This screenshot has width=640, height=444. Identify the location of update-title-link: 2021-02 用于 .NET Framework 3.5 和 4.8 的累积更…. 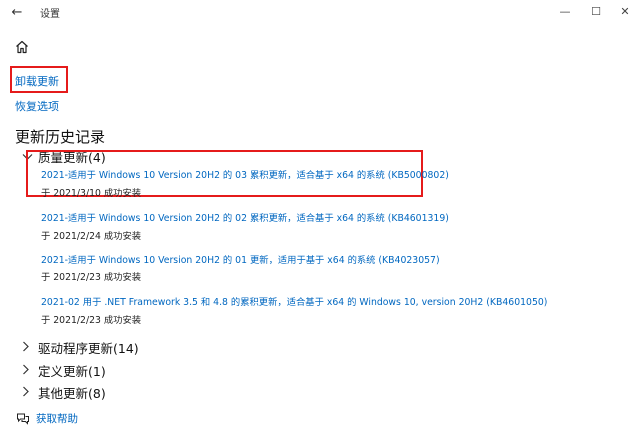
(294, 301).